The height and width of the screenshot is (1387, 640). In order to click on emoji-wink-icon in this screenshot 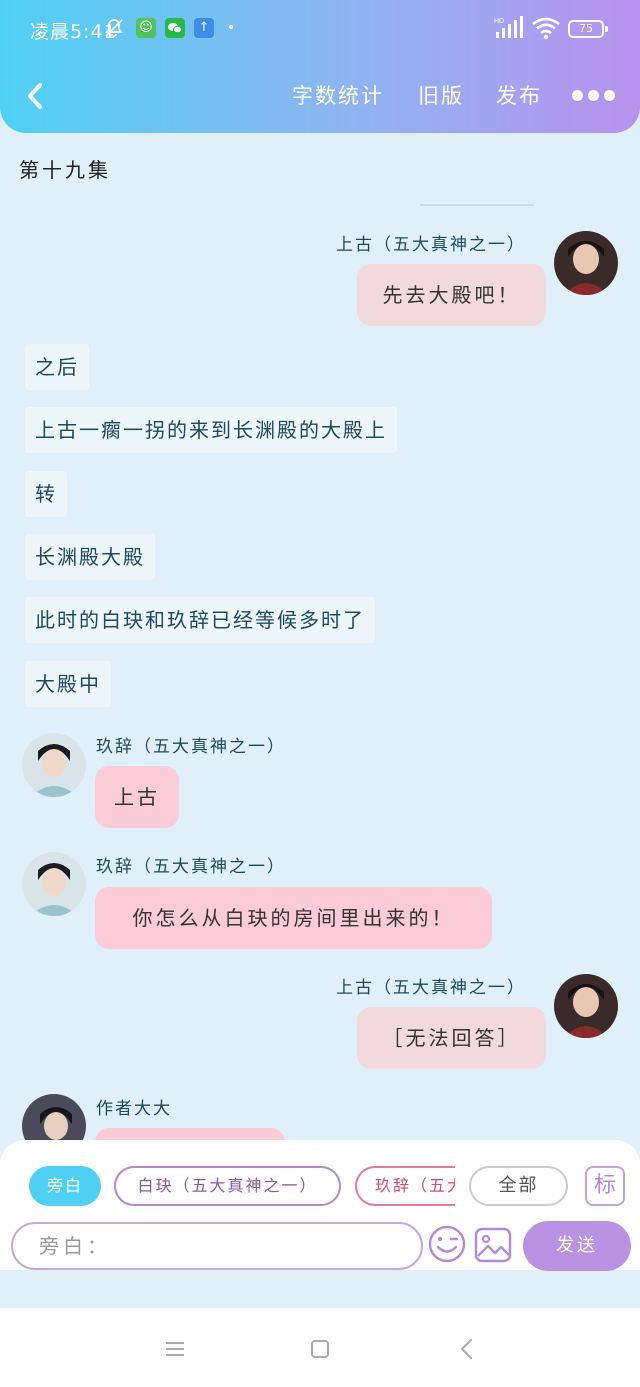, I will do `click(447, 1244)`.